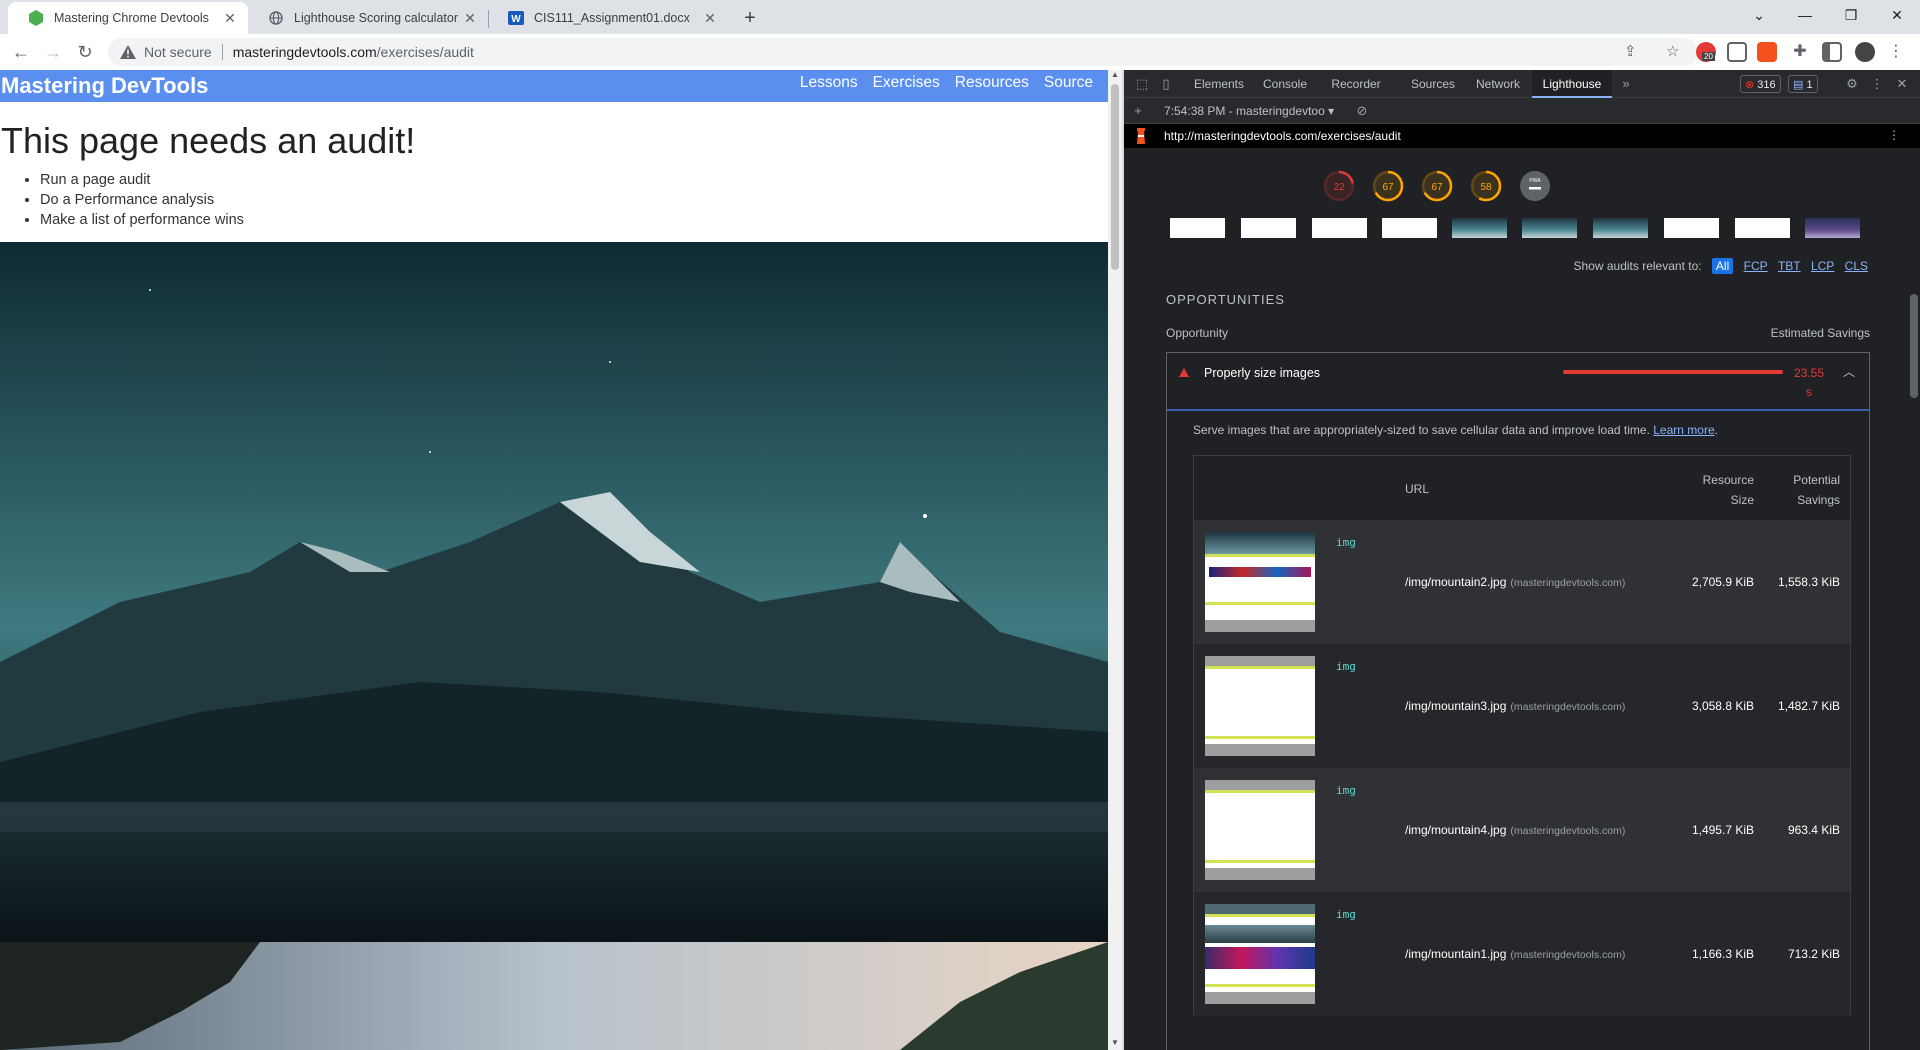 This screenshot has height=1050, width=1920. What do you see at coordinates (1760, 84) in the screenshot?
I see `error-count-badge: ⊗ 316` at bounding box center [1760, 84].